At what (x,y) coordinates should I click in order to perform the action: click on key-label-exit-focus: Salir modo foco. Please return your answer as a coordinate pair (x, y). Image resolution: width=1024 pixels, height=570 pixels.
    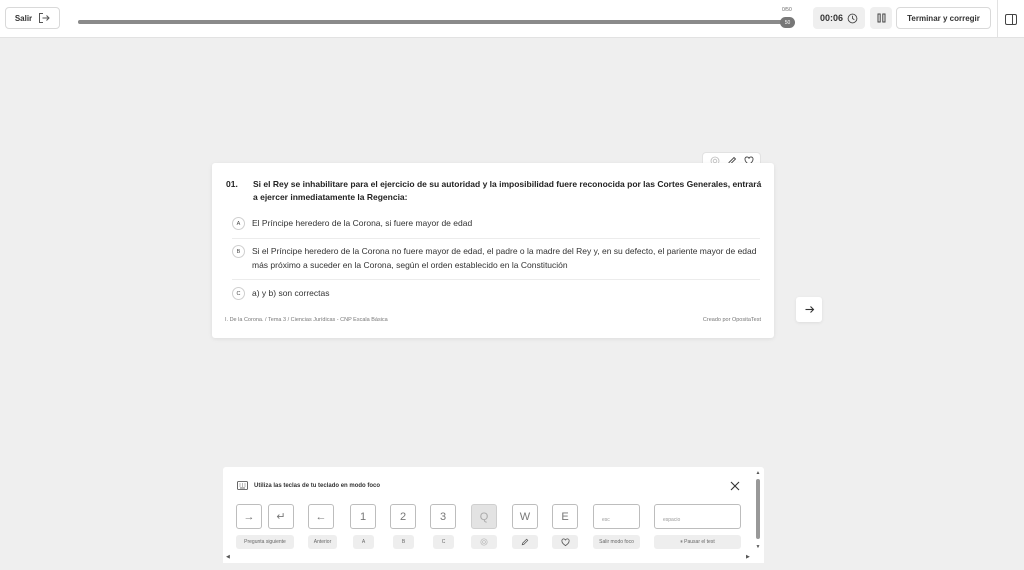
    Looking at the image, I should click on (616, 542).